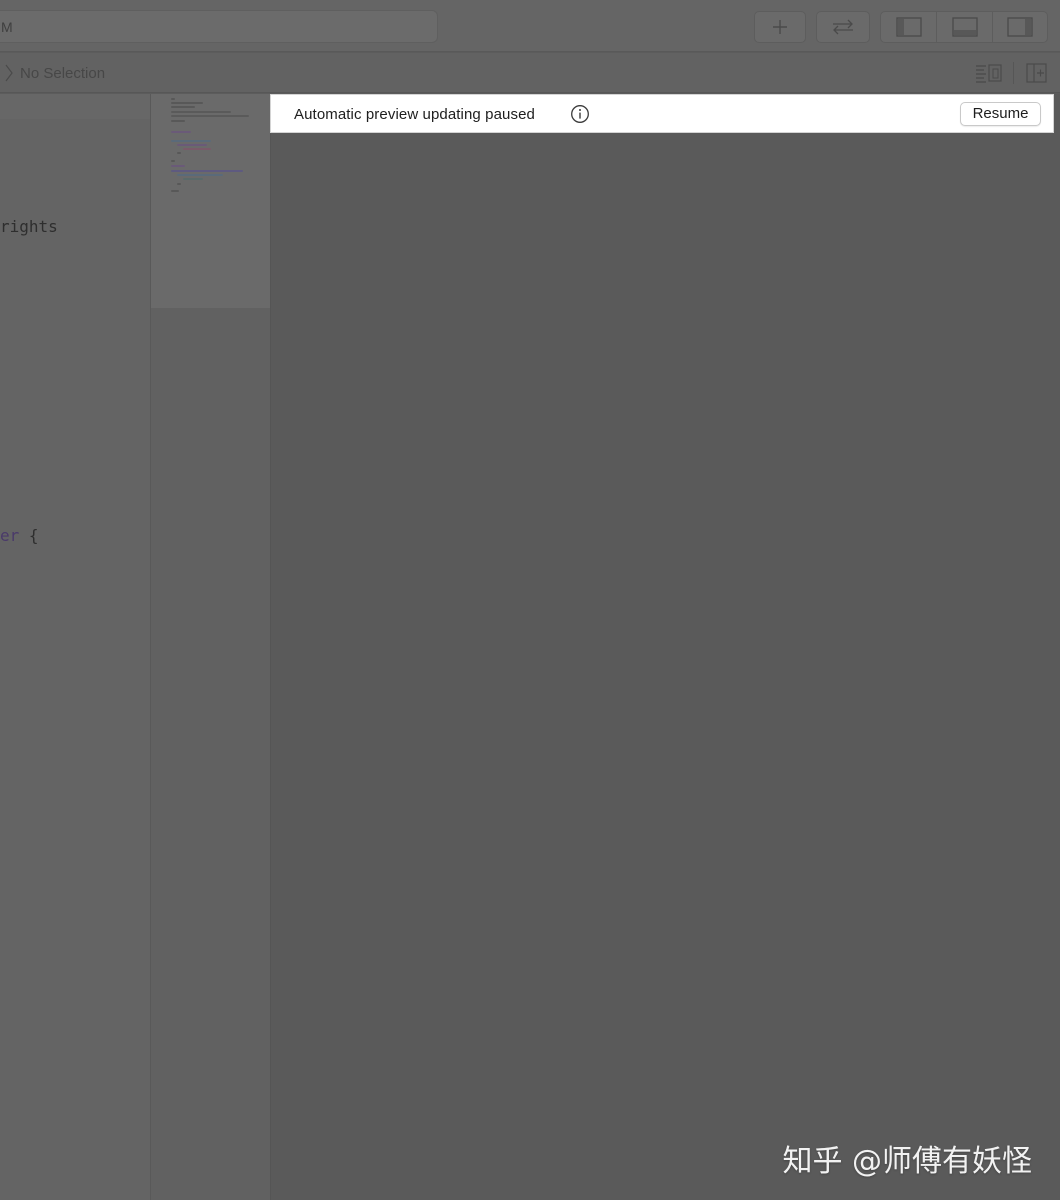 Image resolution: width=1060 pixels, height=1200 pixels. What do you see at coordinates (29, 226) in the screenshot?
I see `code-line-rights: rights` at bounding box center [29, 226].